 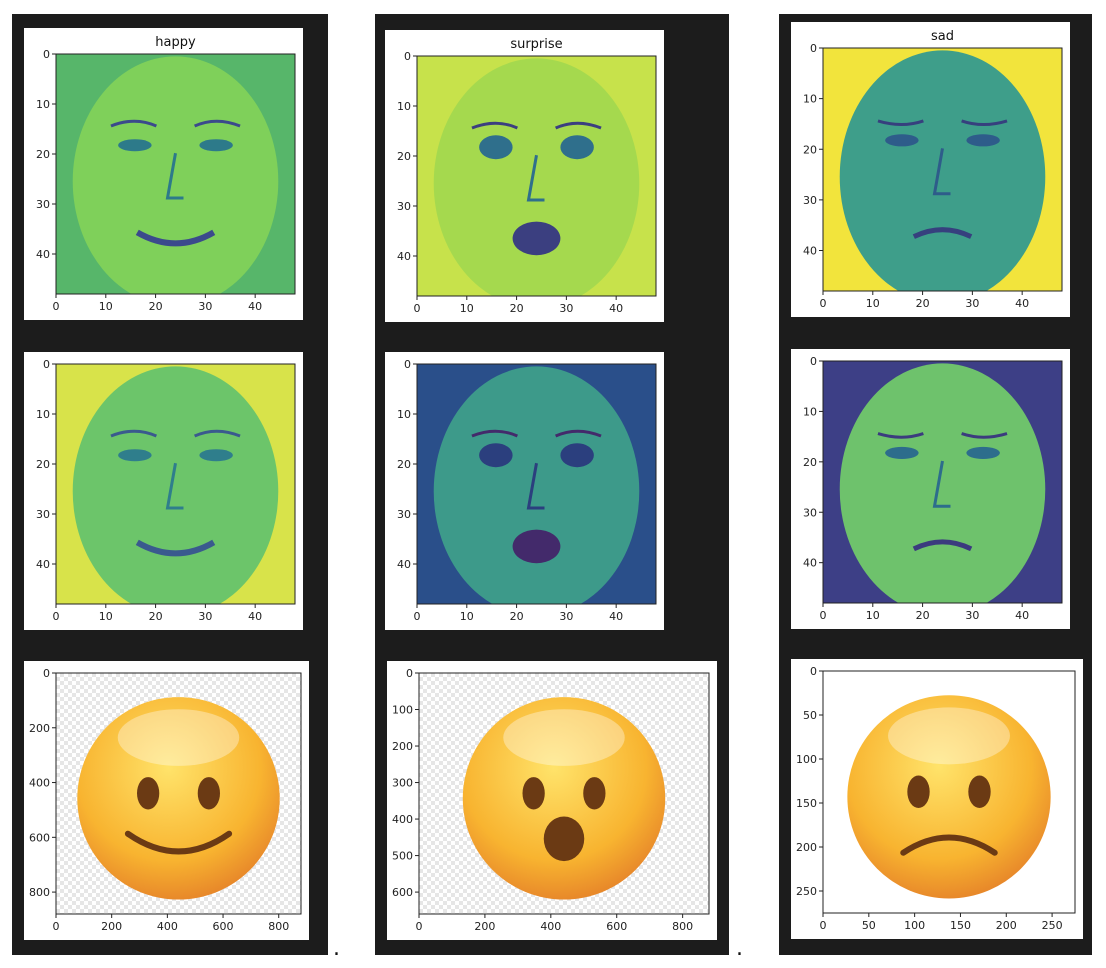 I want to click on x-tick-label: 150, so click(x=960, y=925).